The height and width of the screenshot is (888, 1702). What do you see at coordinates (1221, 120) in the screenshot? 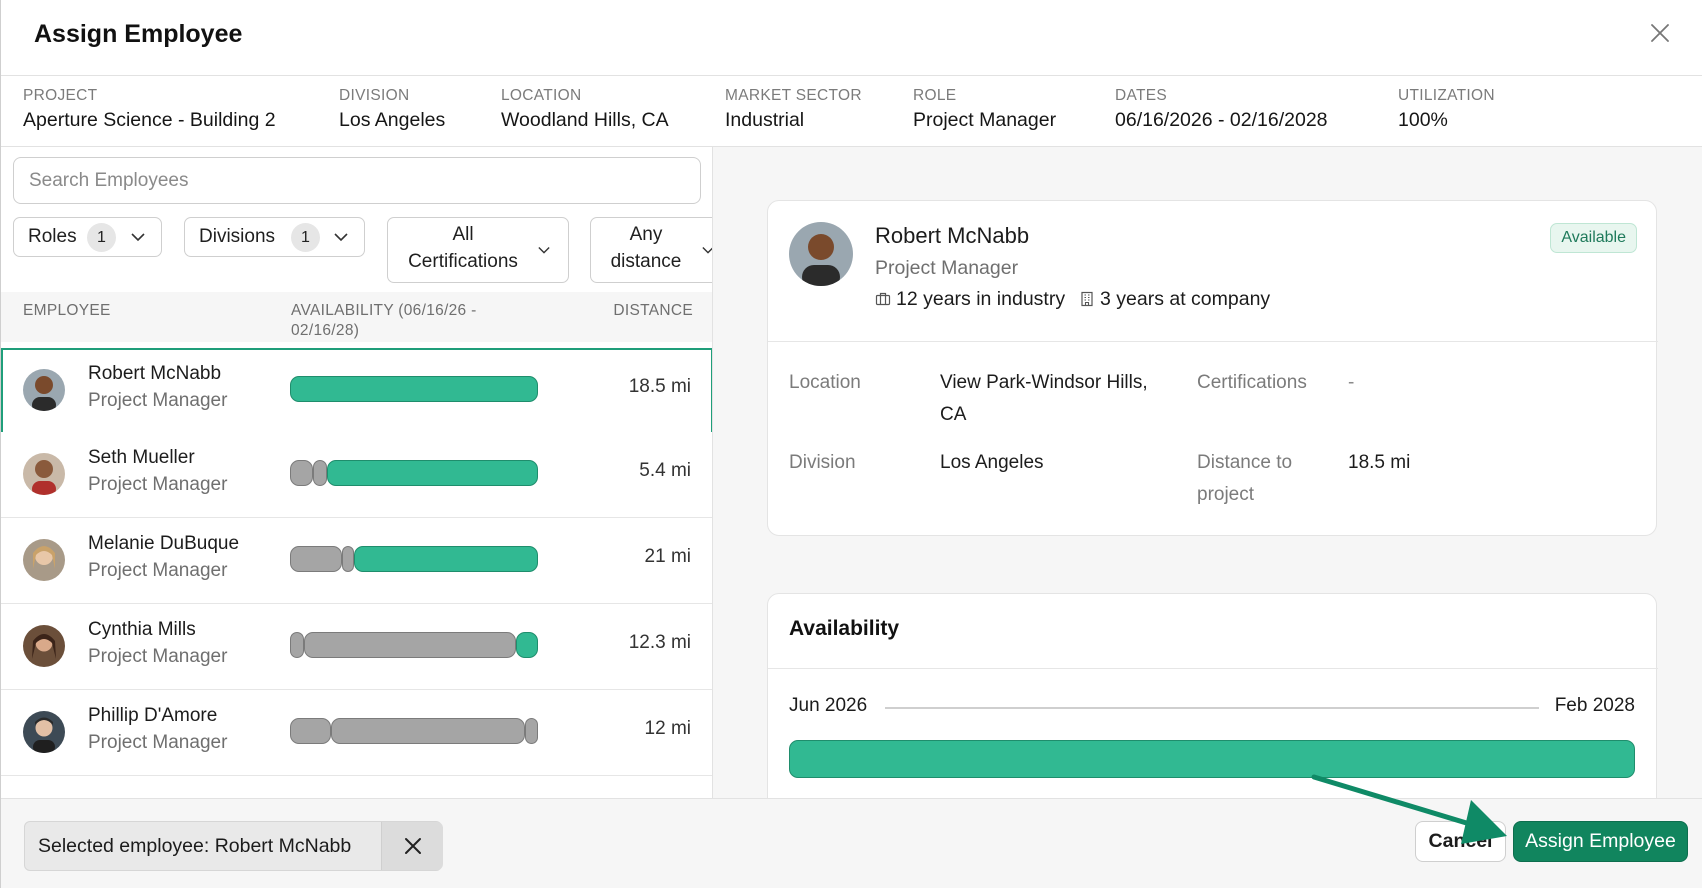
I see `meta-value: 06/16/2026 - 02/16/2028` at bounding box center [1221, 120].